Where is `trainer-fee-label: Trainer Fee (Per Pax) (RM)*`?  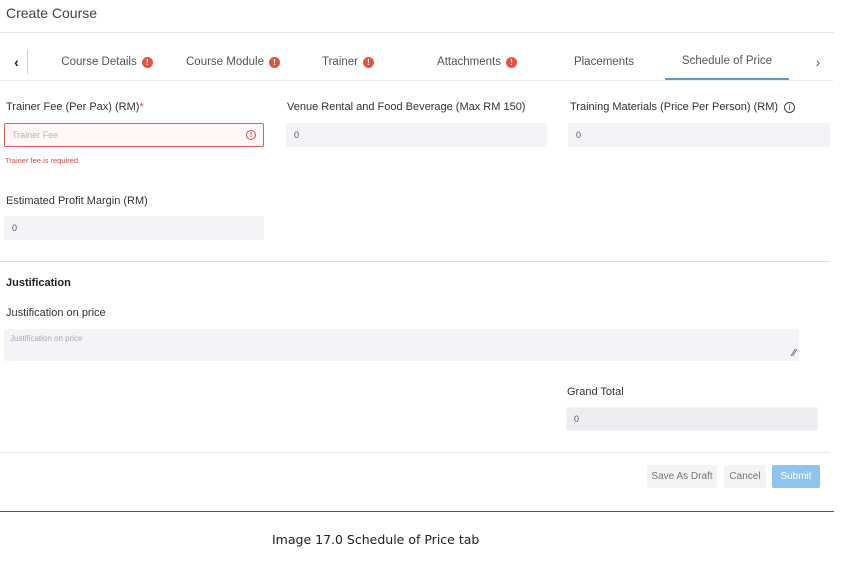 trainer-fee-label: Trainer Fee (Per Pax) (RM)* is located at coordinates (75, 107).